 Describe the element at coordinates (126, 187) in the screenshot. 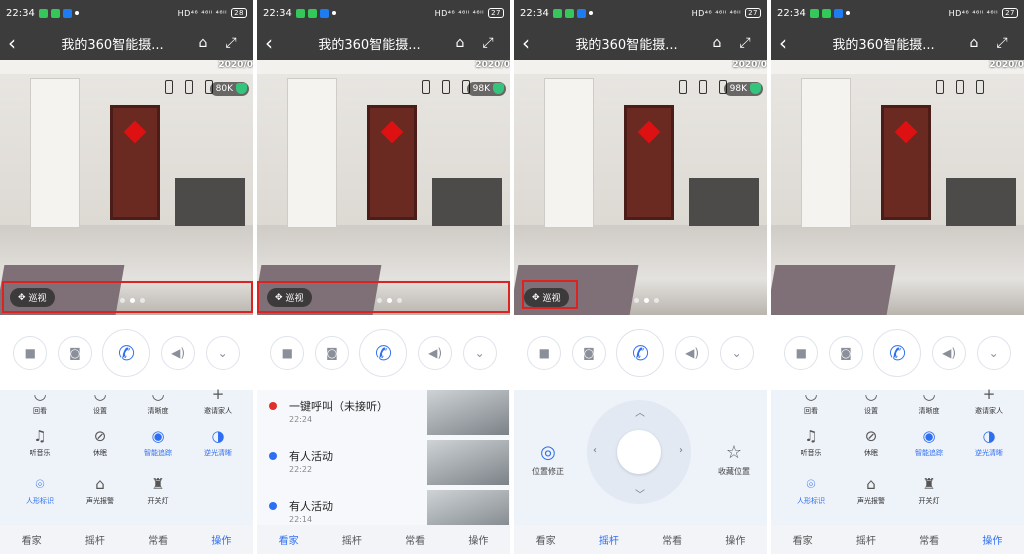

I see `camera-feed: 2020/0 80K ✥ 巡视` at that location.